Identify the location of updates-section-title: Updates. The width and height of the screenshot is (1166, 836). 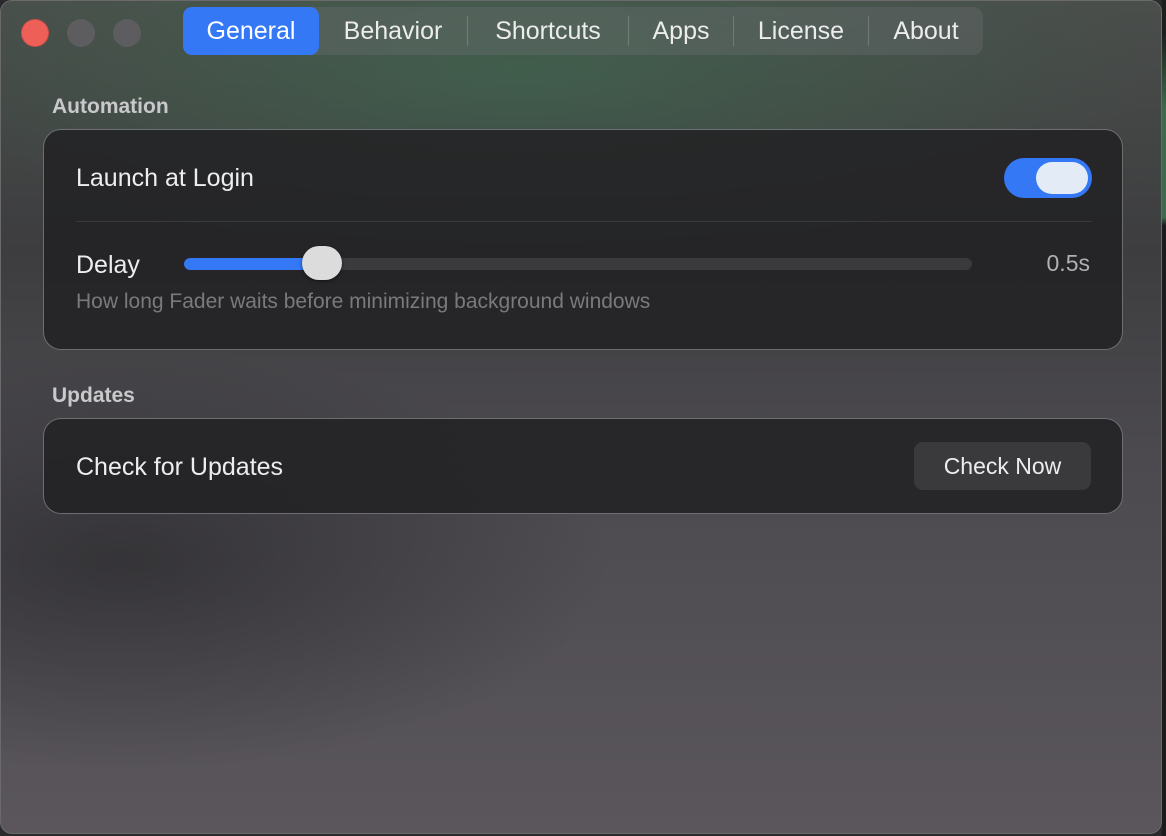
(93, 395).